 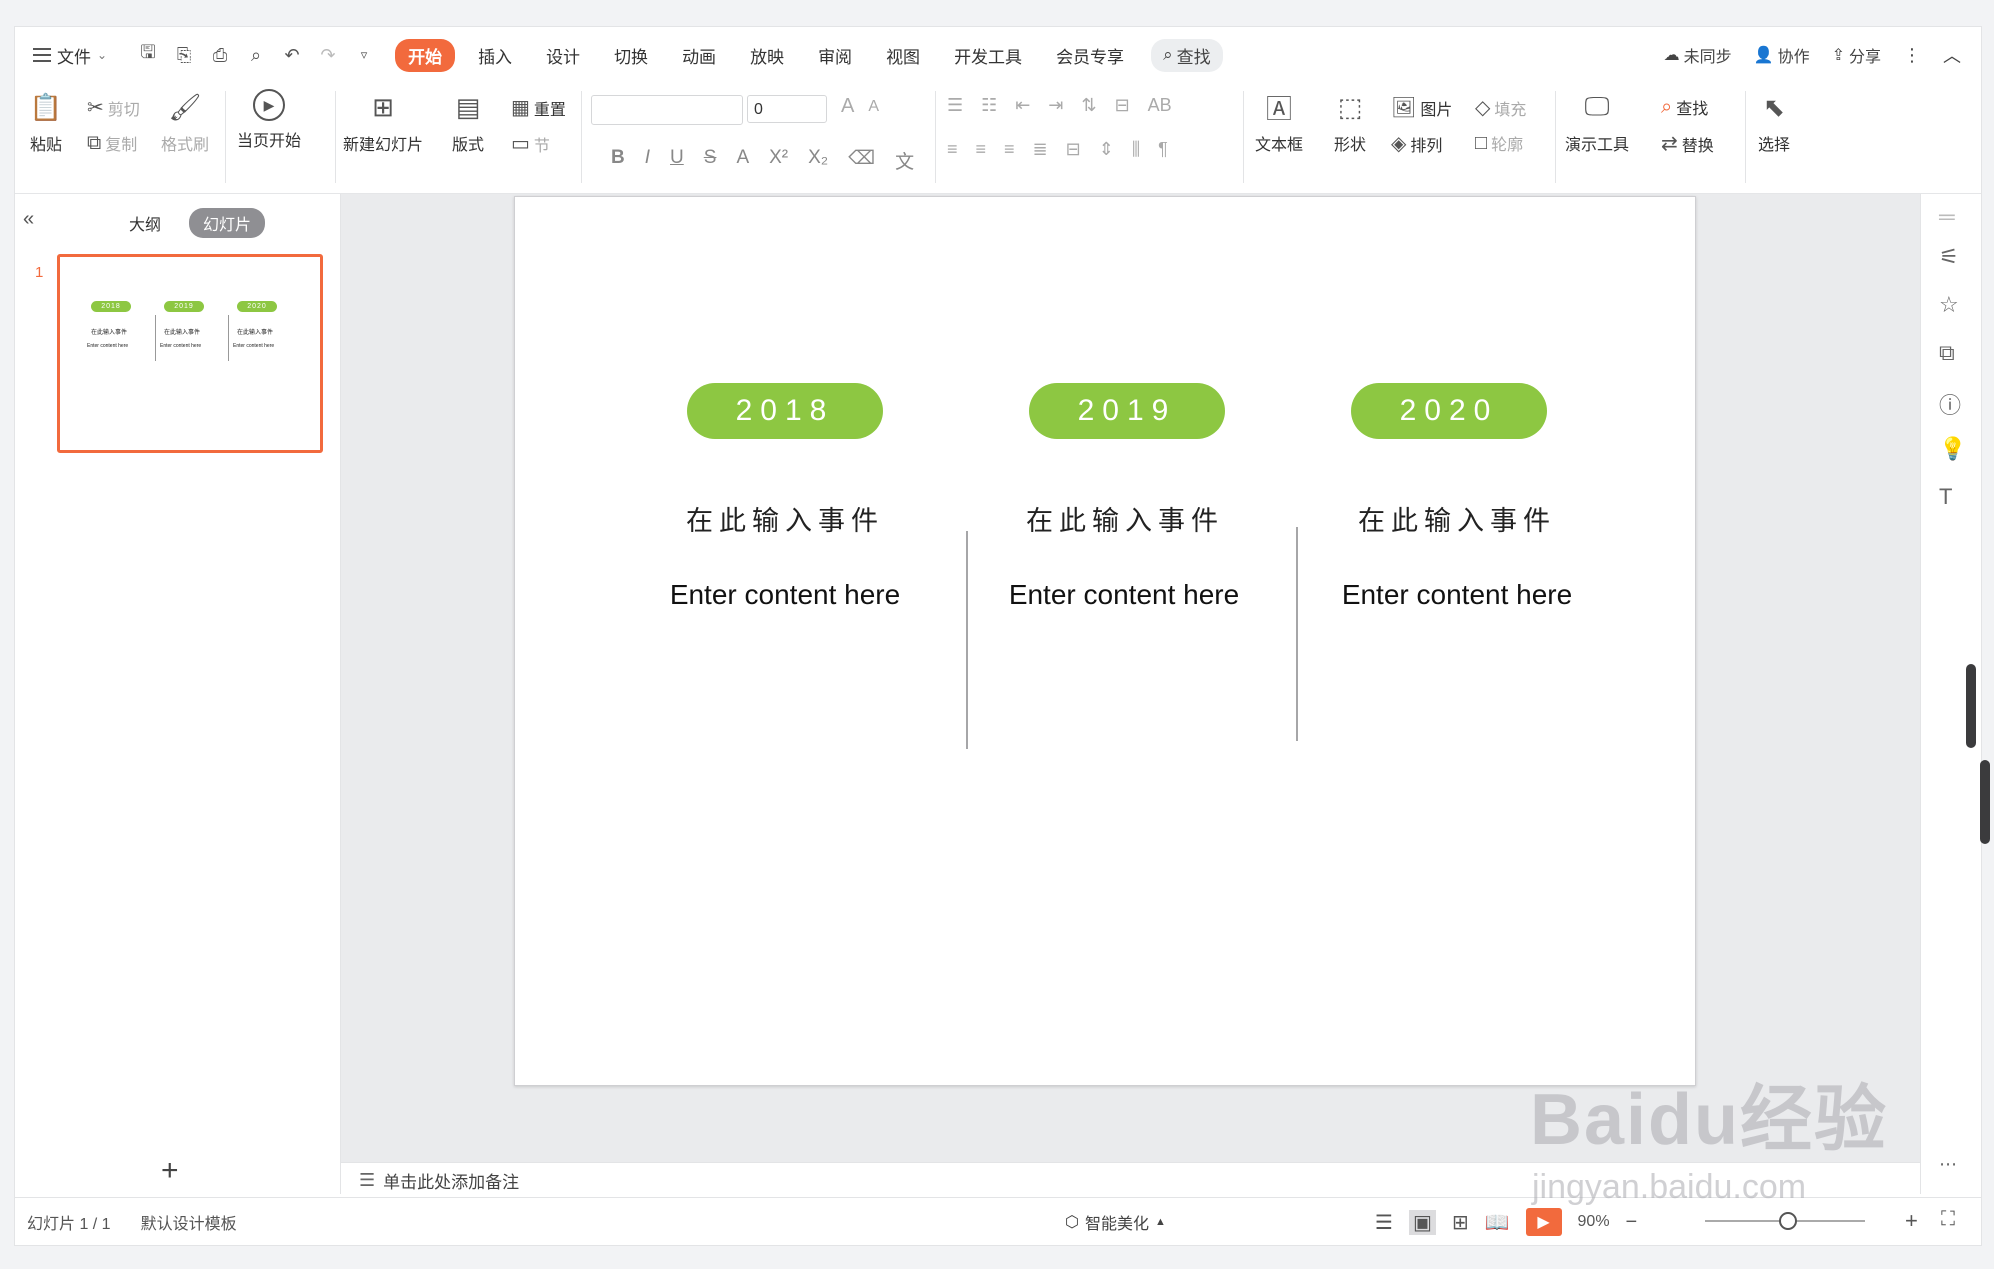 What do you see at coordinates (1499, 143) in the screenshot?
I see `outline-button: □ 轮廓` at bounding box center [1499, 143].